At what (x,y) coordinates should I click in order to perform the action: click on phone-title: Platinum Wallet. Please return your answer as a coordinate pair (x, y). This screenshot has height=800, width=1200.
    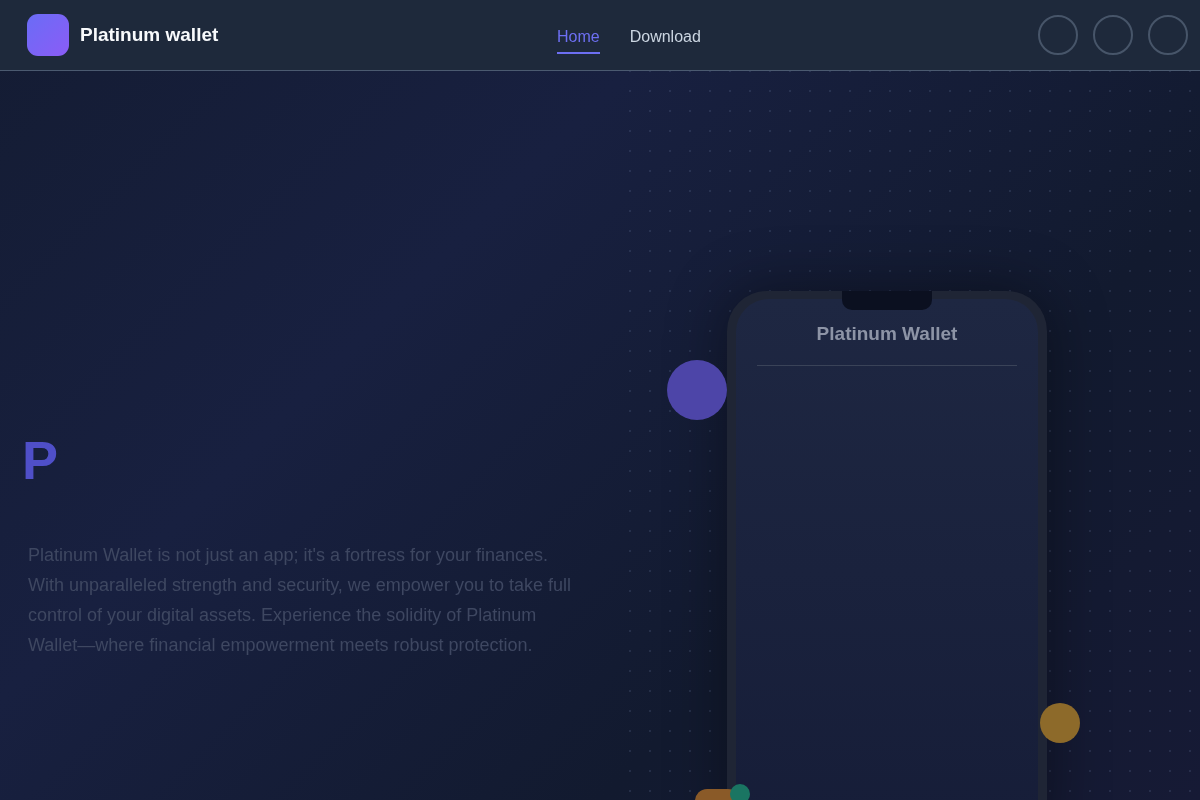
    Looking at the image, I should click on (887, 334).